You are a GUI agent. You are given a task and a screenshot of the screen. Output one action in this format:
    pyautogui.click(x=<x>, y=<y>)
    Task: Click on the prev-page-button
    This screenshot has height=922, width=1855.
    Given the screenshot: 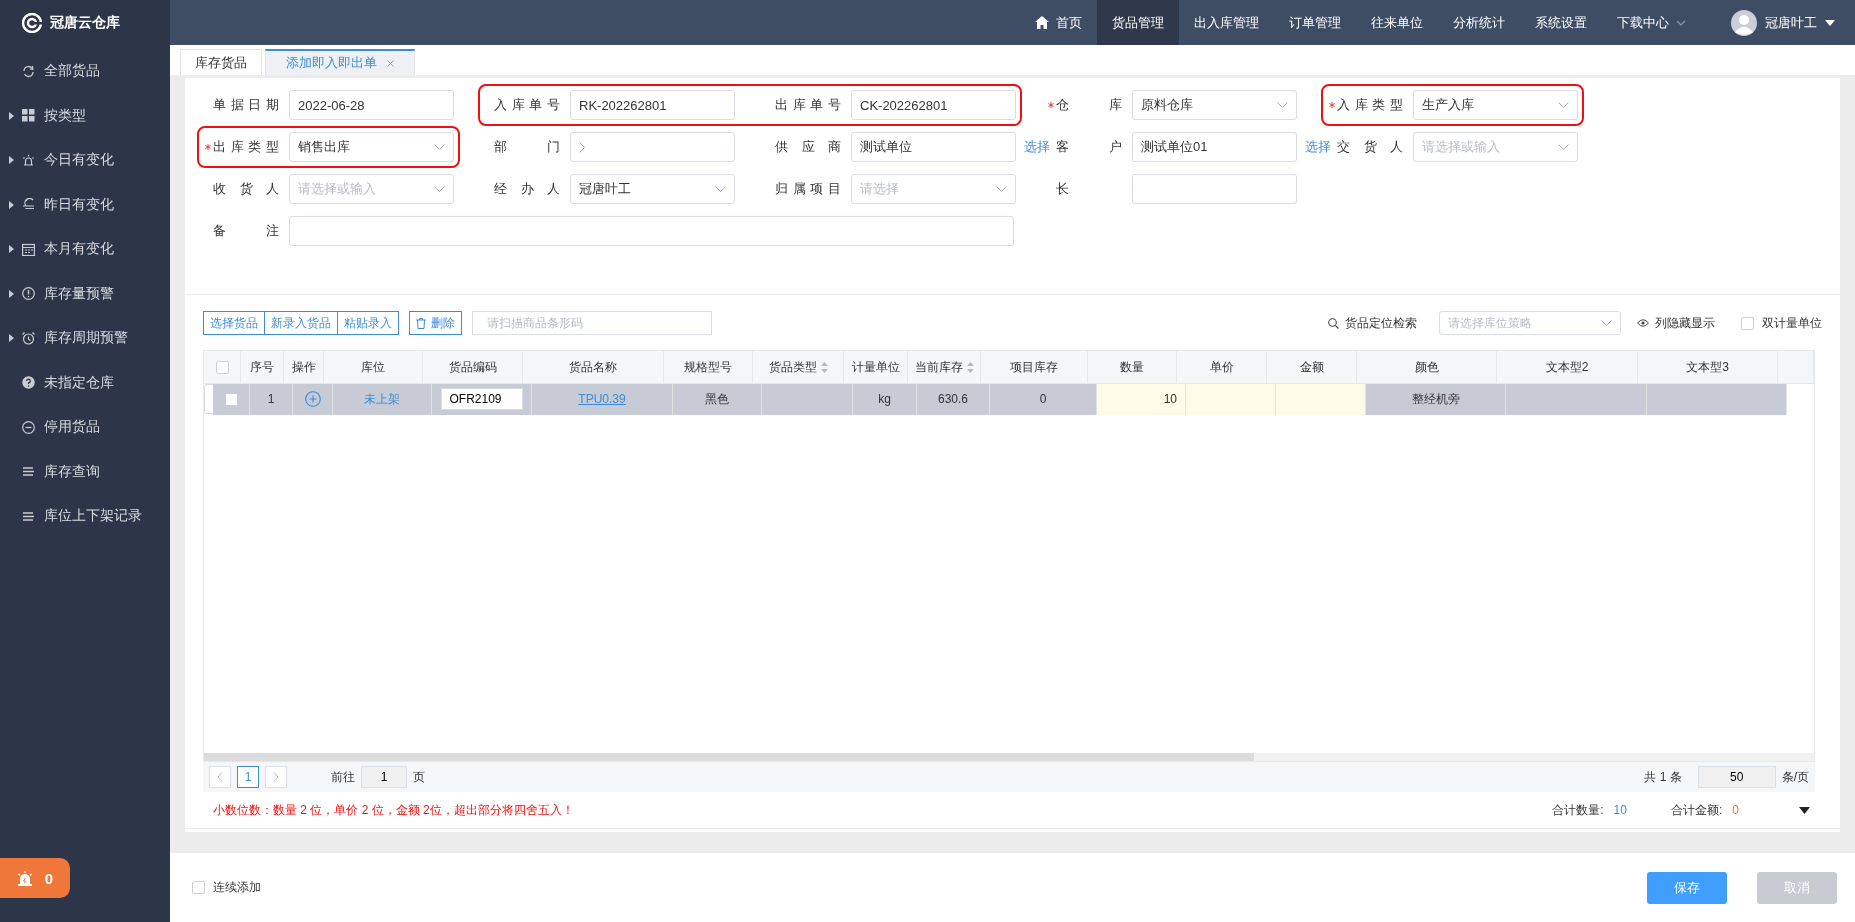 What is the action you would take?
    pyautogui.click(x=220, y=777)
    